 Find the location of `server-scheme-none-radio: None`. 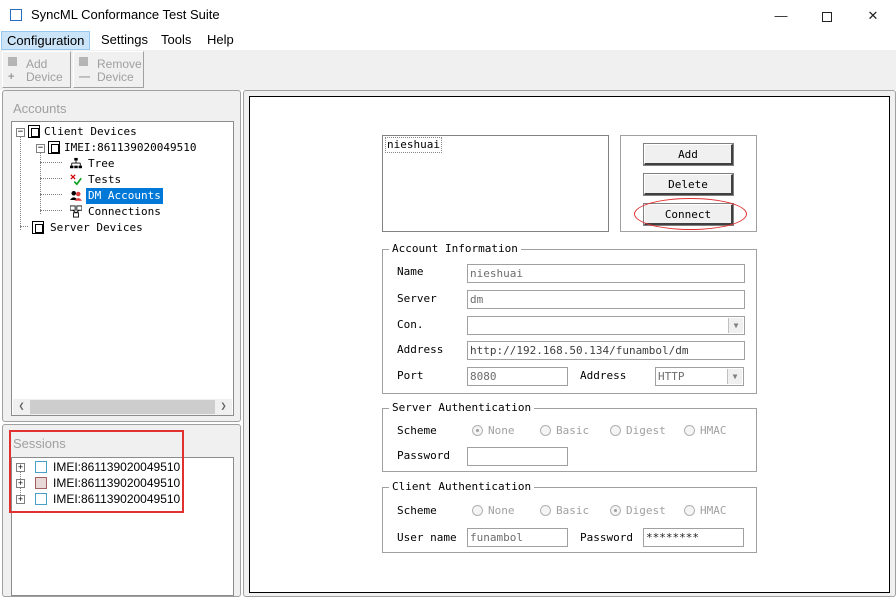

server-scheme-none-radio: None is located at coordinates (493, 431).